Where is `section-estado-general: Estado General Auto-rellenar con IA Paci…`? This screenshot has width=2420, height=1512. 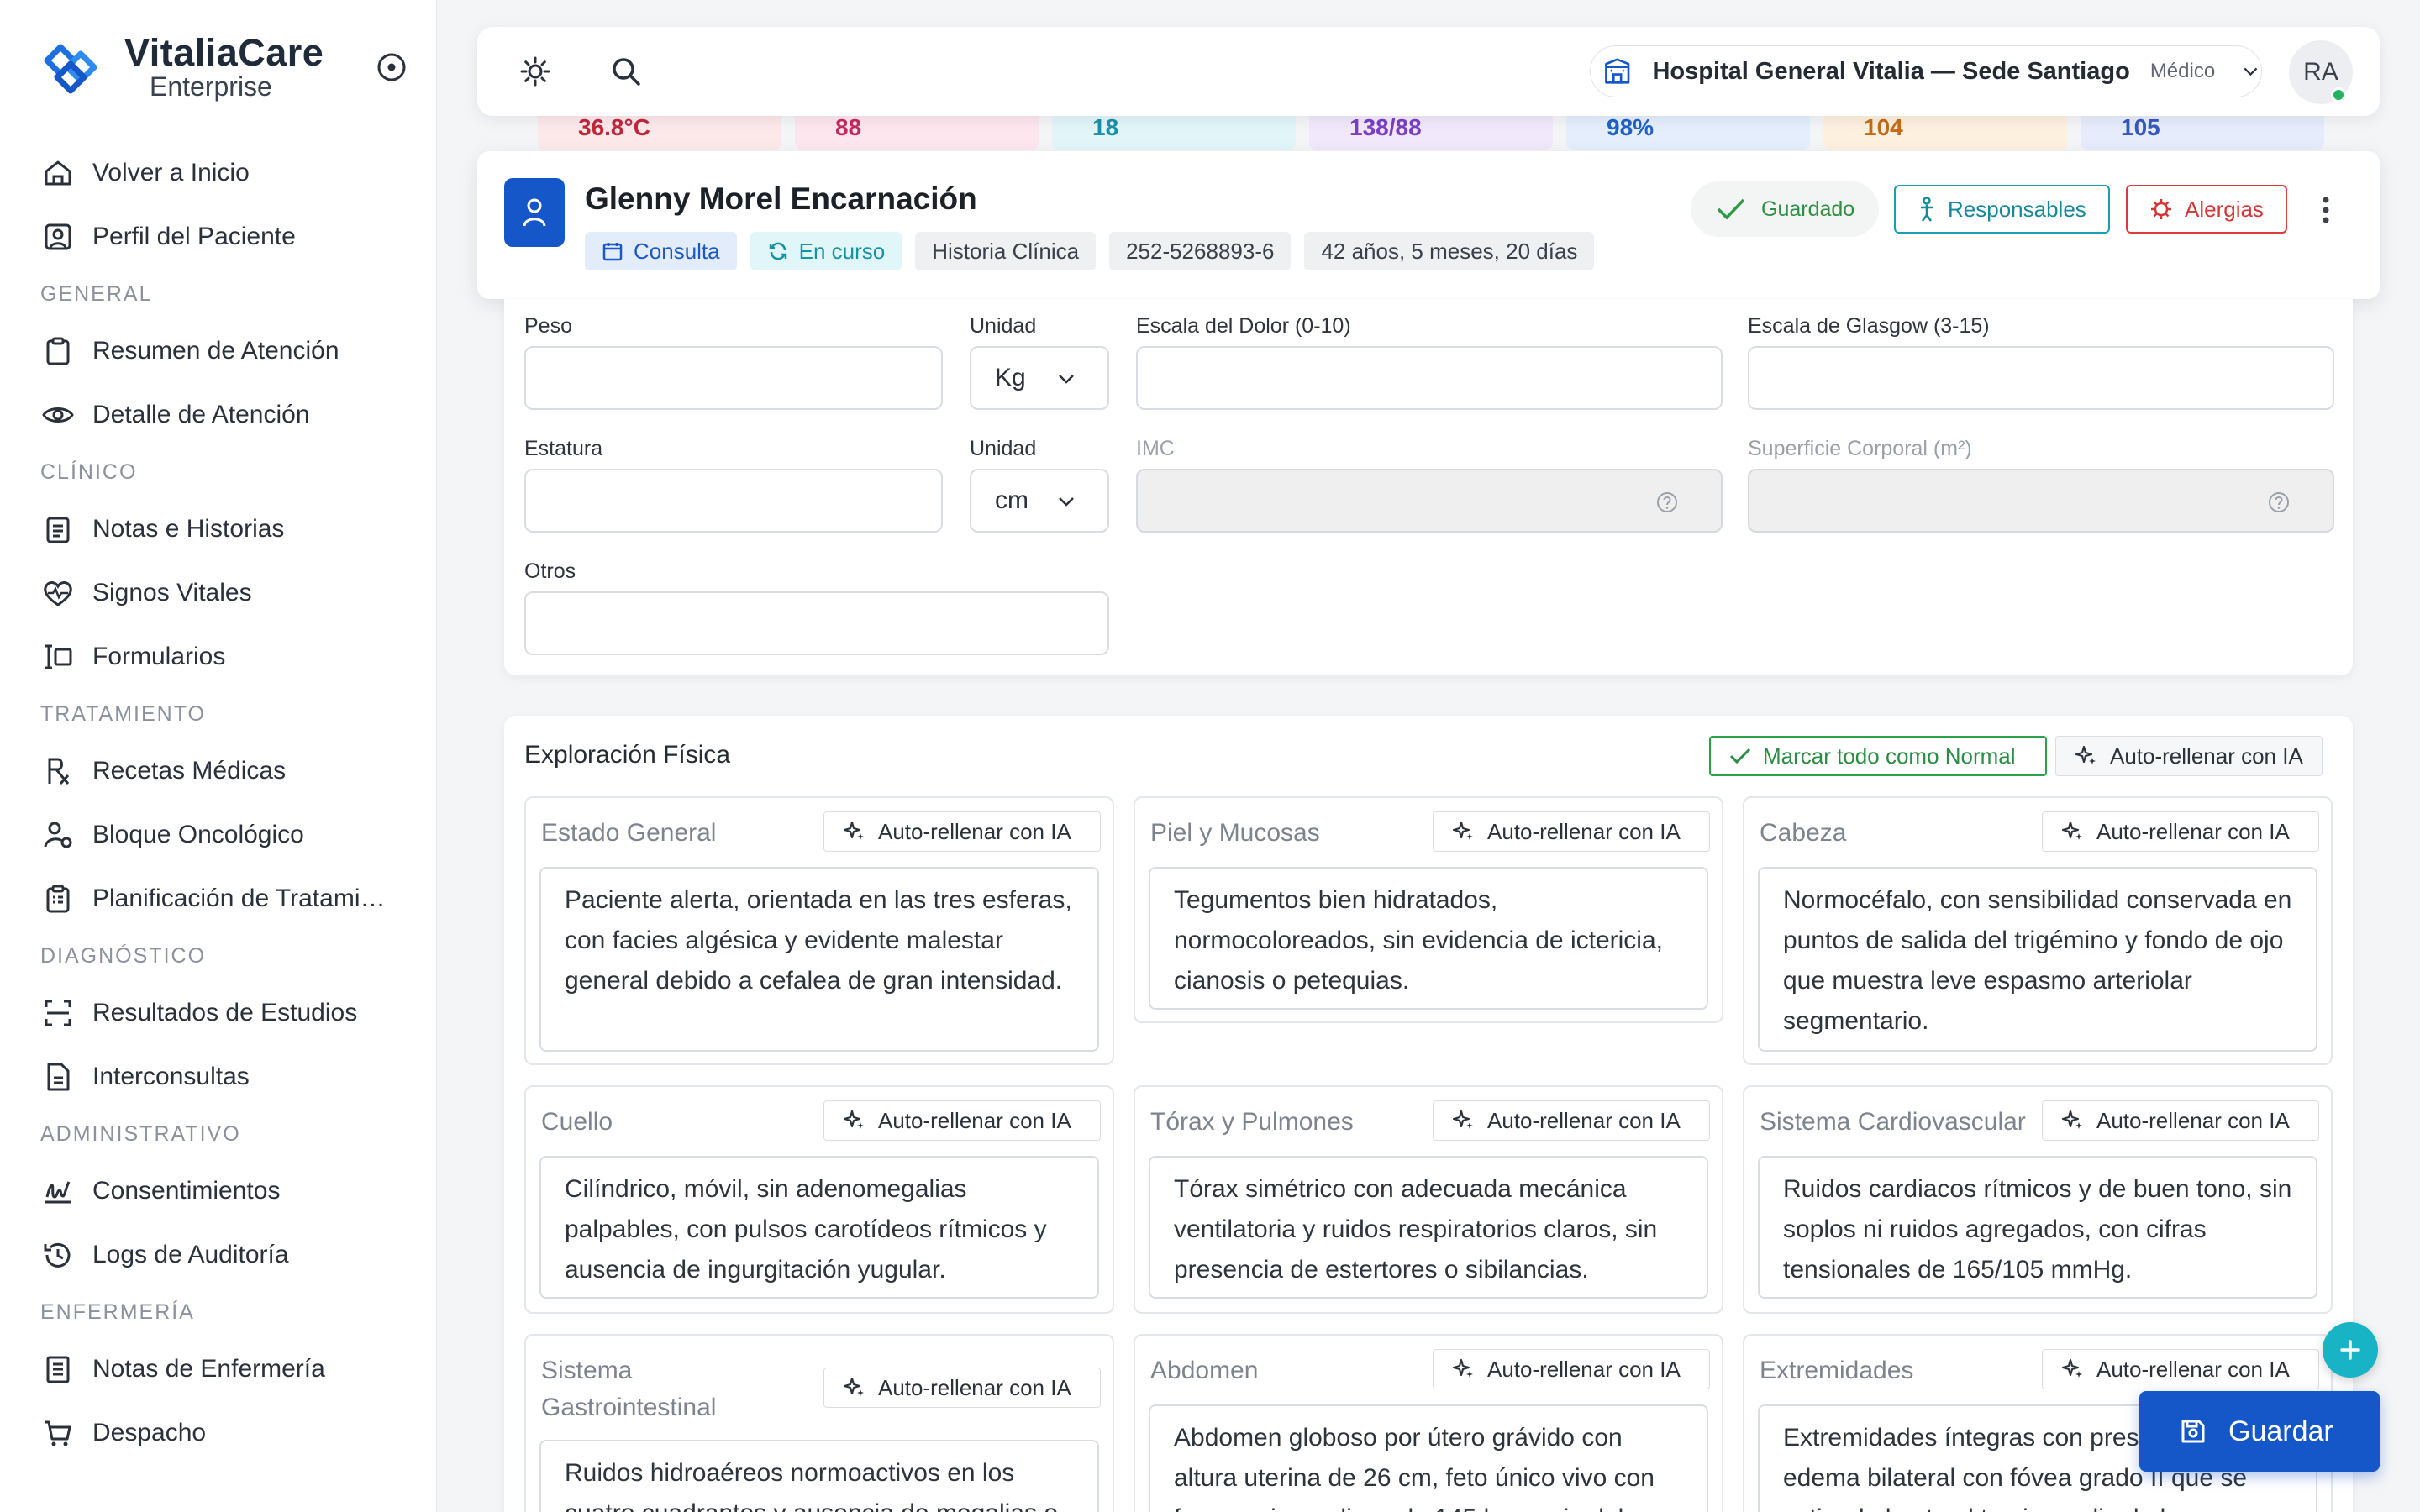 section-estado-general: Estado General Auto-rellenar con IA Paci… is located at coordinates (819, 930).